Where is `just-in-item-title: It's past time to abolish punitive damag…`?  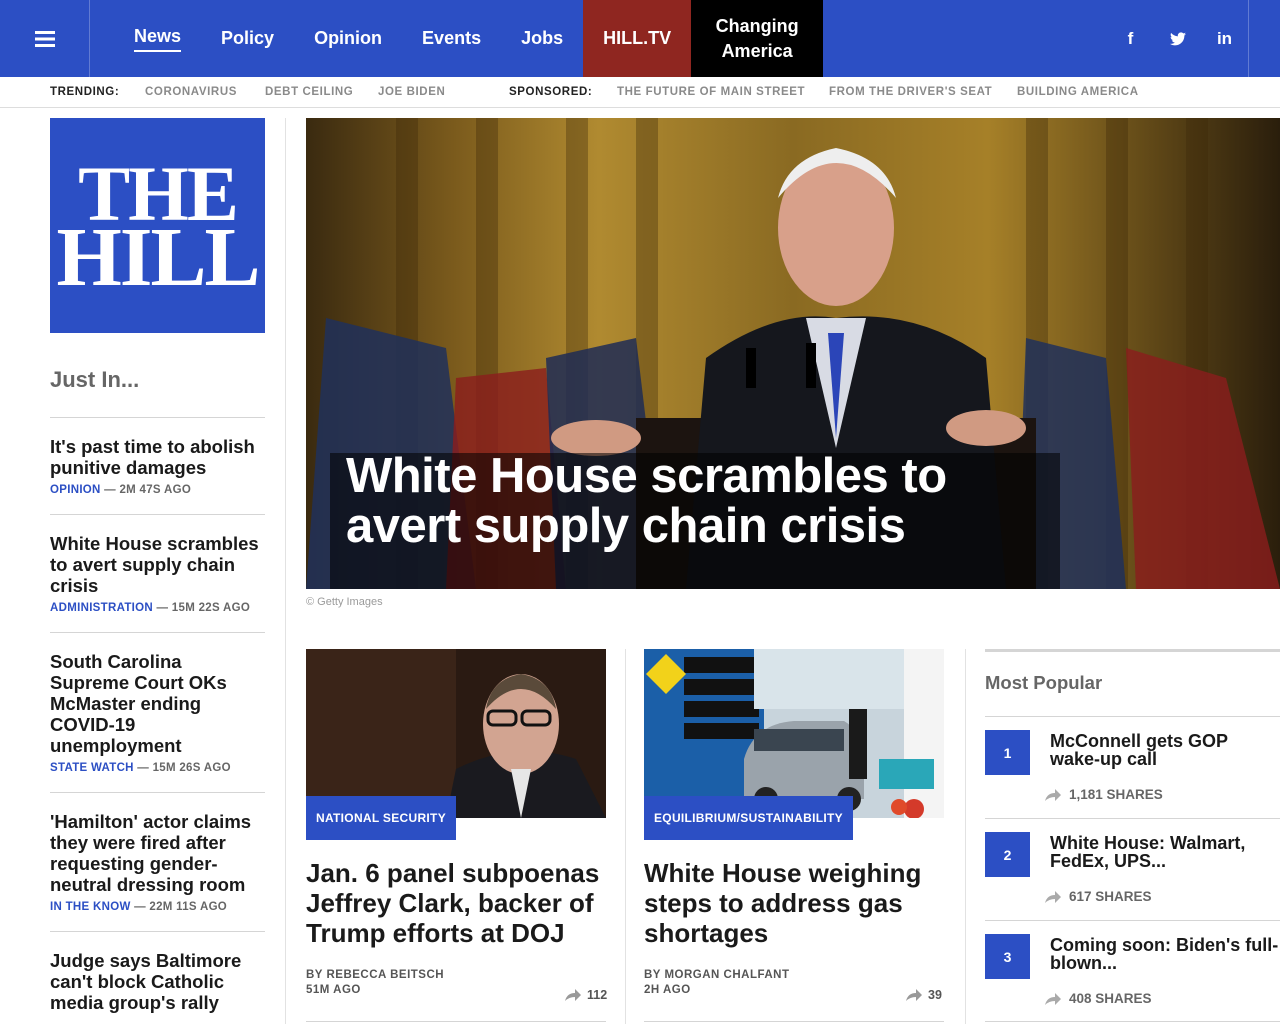
just-in-item-title: It's past time to abolish punitive damag… is located at coordinates (157, 457).